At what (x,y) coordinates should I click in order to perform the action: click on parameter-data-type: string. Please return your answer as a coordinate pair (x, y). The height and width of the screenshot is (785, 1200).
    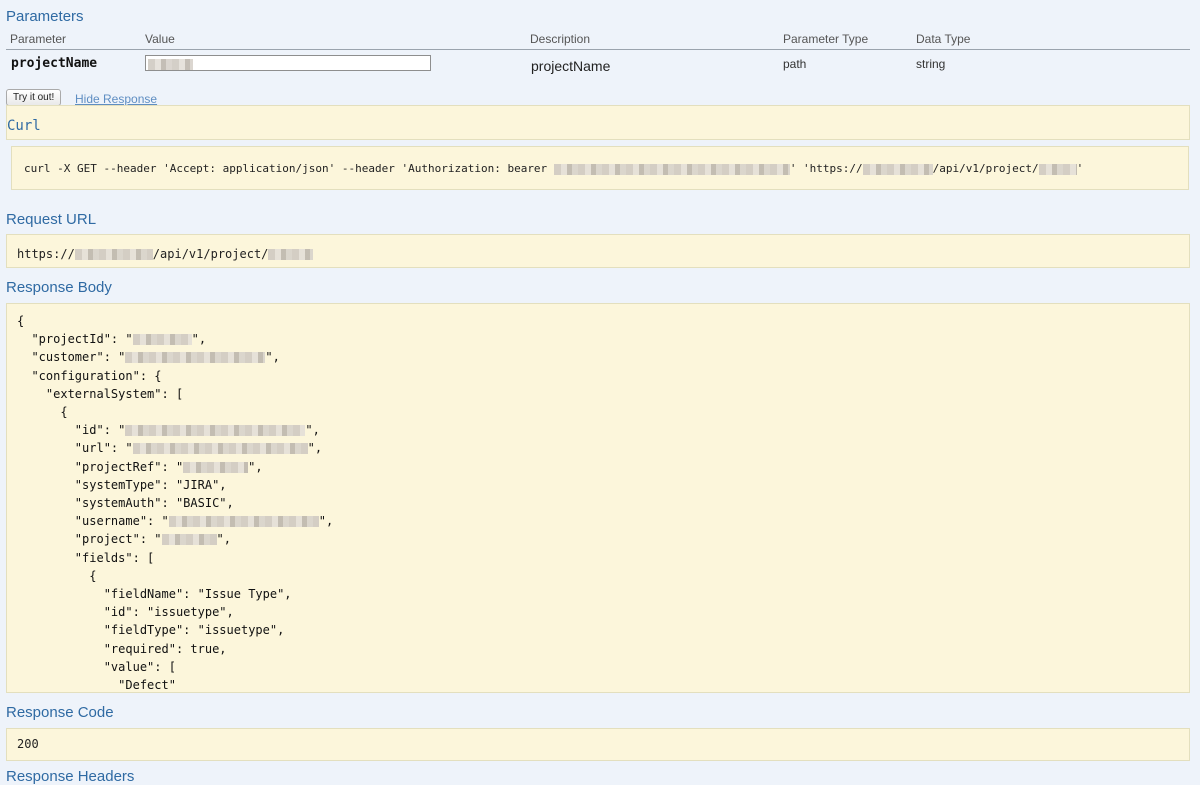
    Looking at the image, I should click on (931, 64).